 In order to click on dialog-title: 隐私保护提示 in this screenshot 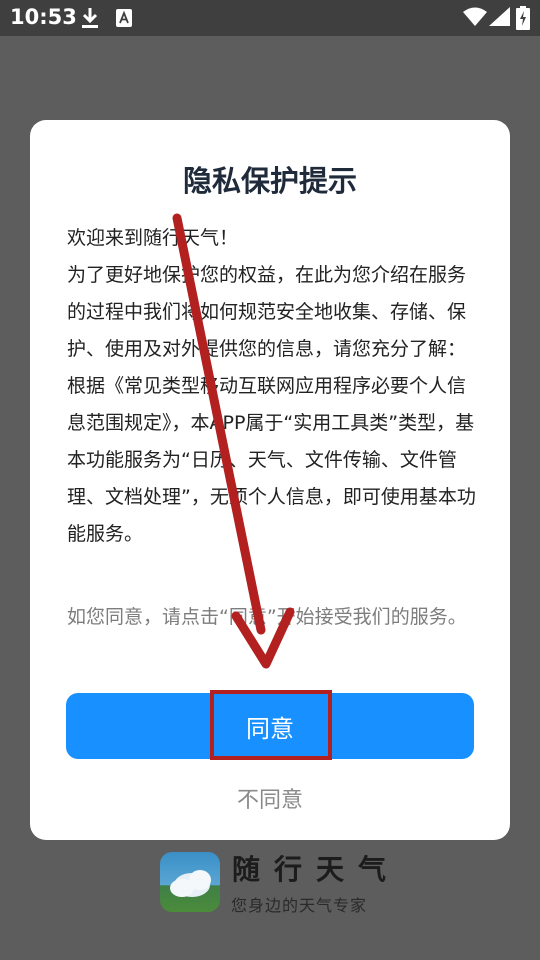, I will do `click(269, 181)`.